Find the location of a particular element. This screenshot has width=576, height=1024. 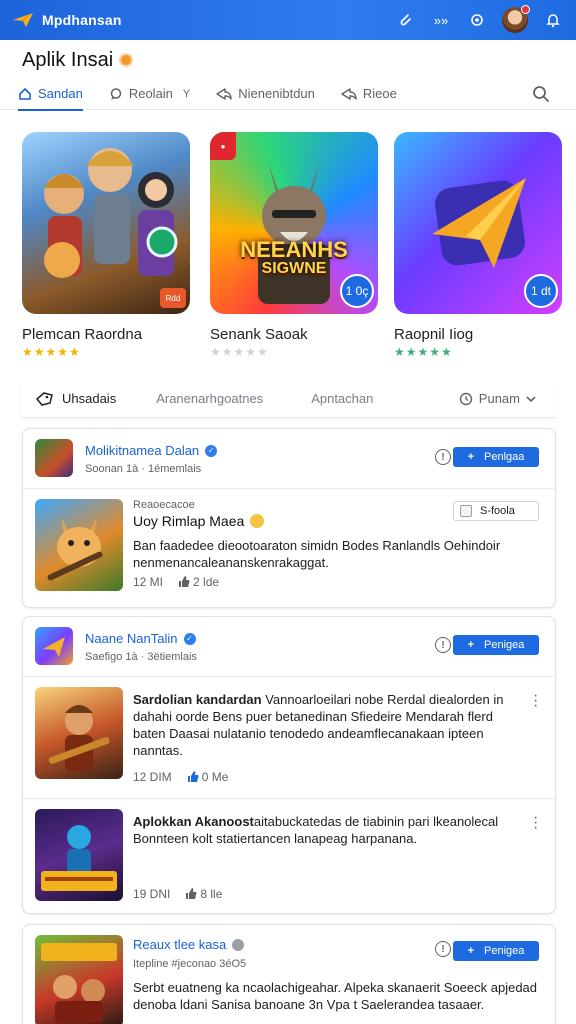

sort-dropdown: Punam is located at coordinates (501, 398).